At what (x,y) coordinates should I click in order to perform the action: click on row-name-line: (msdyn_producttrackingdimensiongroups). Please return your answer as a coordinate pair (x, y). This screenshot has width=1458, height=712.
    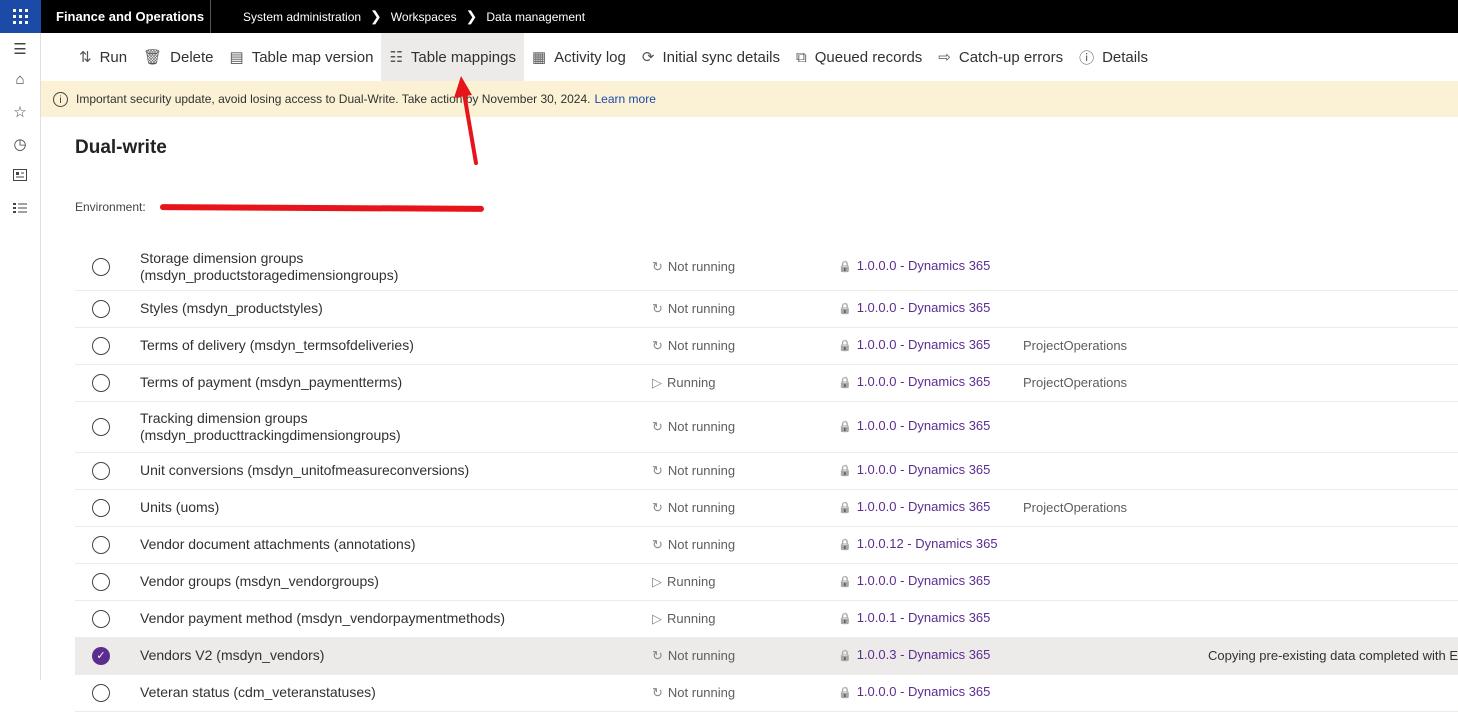
    Looking at the image, I should click on (270, 435).